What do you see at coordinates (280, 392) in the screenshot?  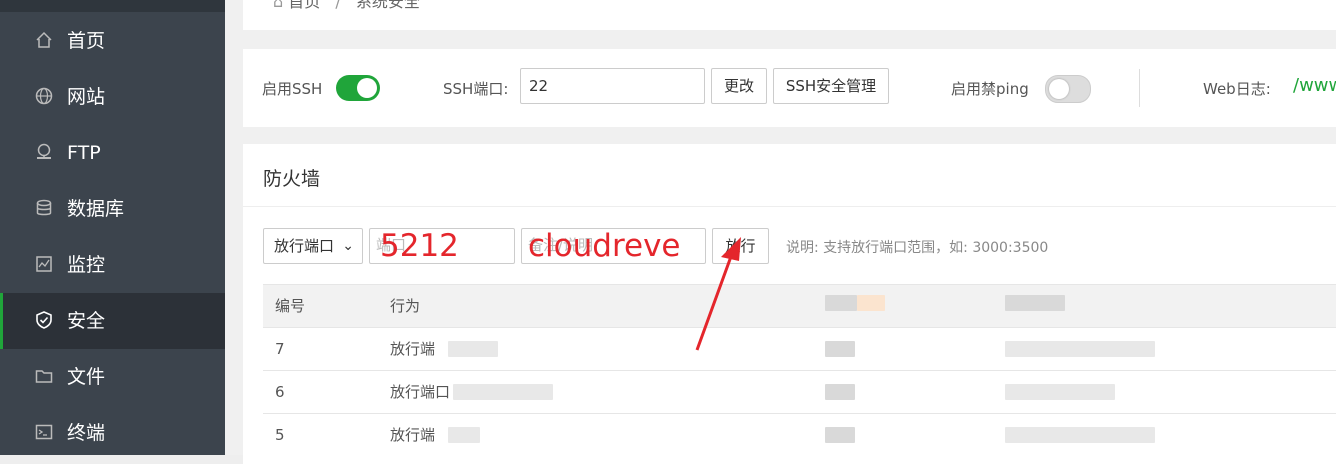 I see `rule-id: 6` at bounding box center [280, 392].